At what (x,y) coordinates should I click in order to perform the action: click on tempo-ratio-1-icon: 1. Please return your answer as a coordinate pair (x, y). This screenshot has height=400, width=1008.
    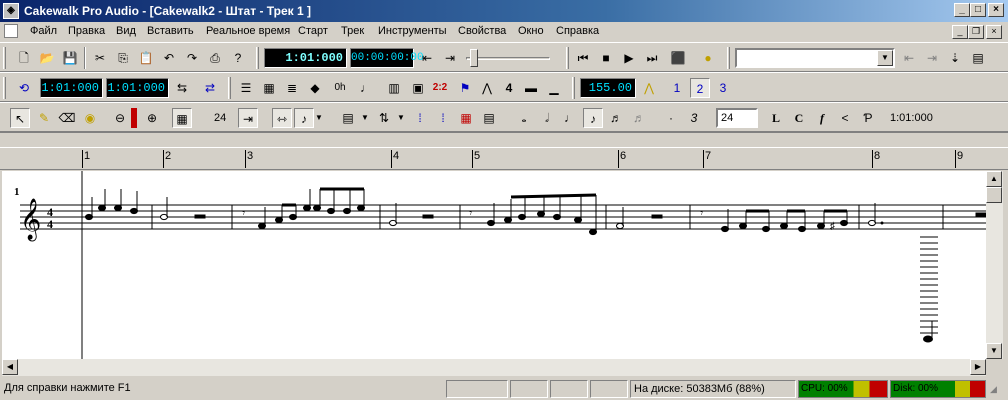
    Looking at the image, I should click on (677, 88).